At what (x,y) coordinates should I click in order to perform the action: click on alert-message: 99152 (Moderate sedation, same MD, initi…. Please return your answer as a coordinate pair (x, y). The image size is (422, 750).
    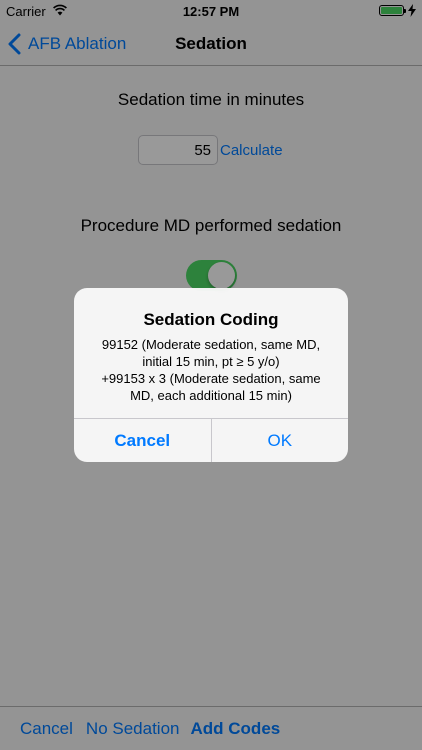
    Looking at the image, I should click on (211, 370).